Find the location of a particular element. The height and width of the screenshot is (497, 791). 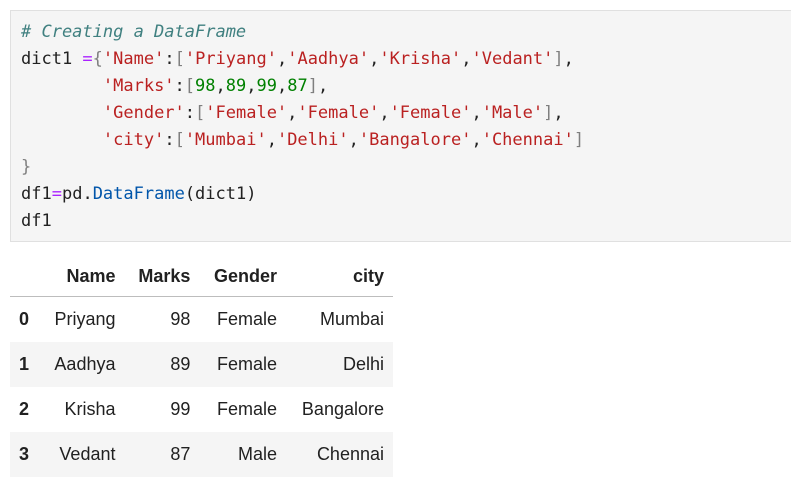

code-function: DataFrame is located at coordinates (138, 194).